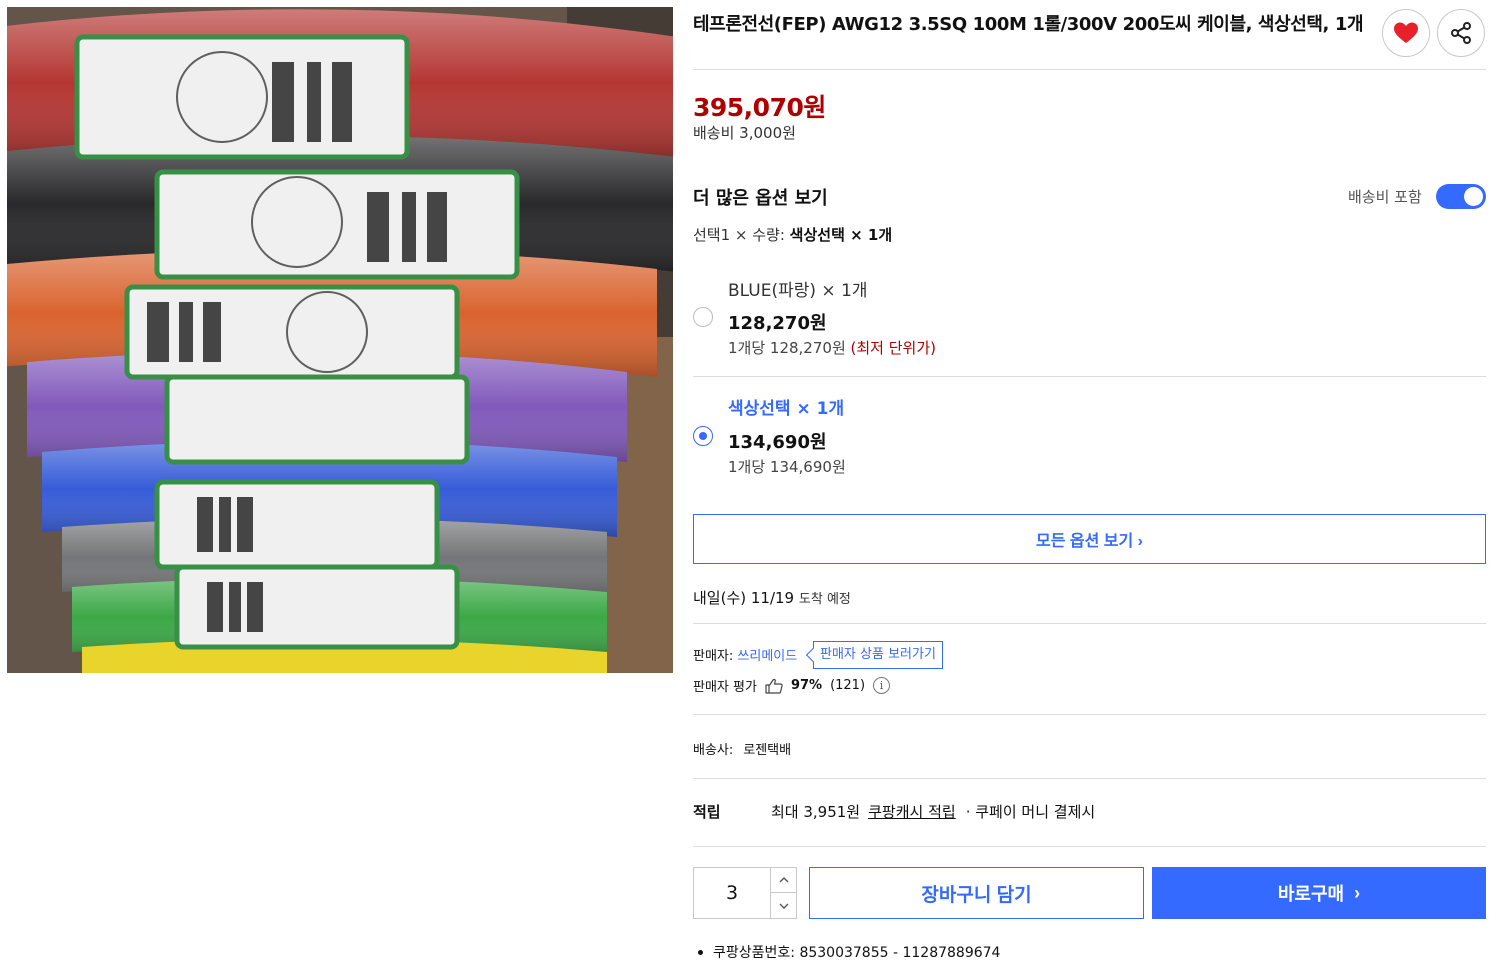 The image size is (1500, 975). I want to click on courier-name: 로젠택배, so click(767, 750).